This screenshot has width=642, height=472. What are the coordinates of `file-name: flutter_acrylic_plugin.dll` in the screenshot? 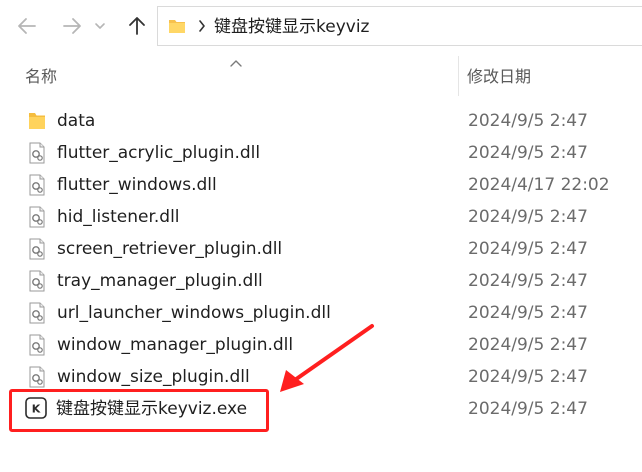 It's located at (159, 153).